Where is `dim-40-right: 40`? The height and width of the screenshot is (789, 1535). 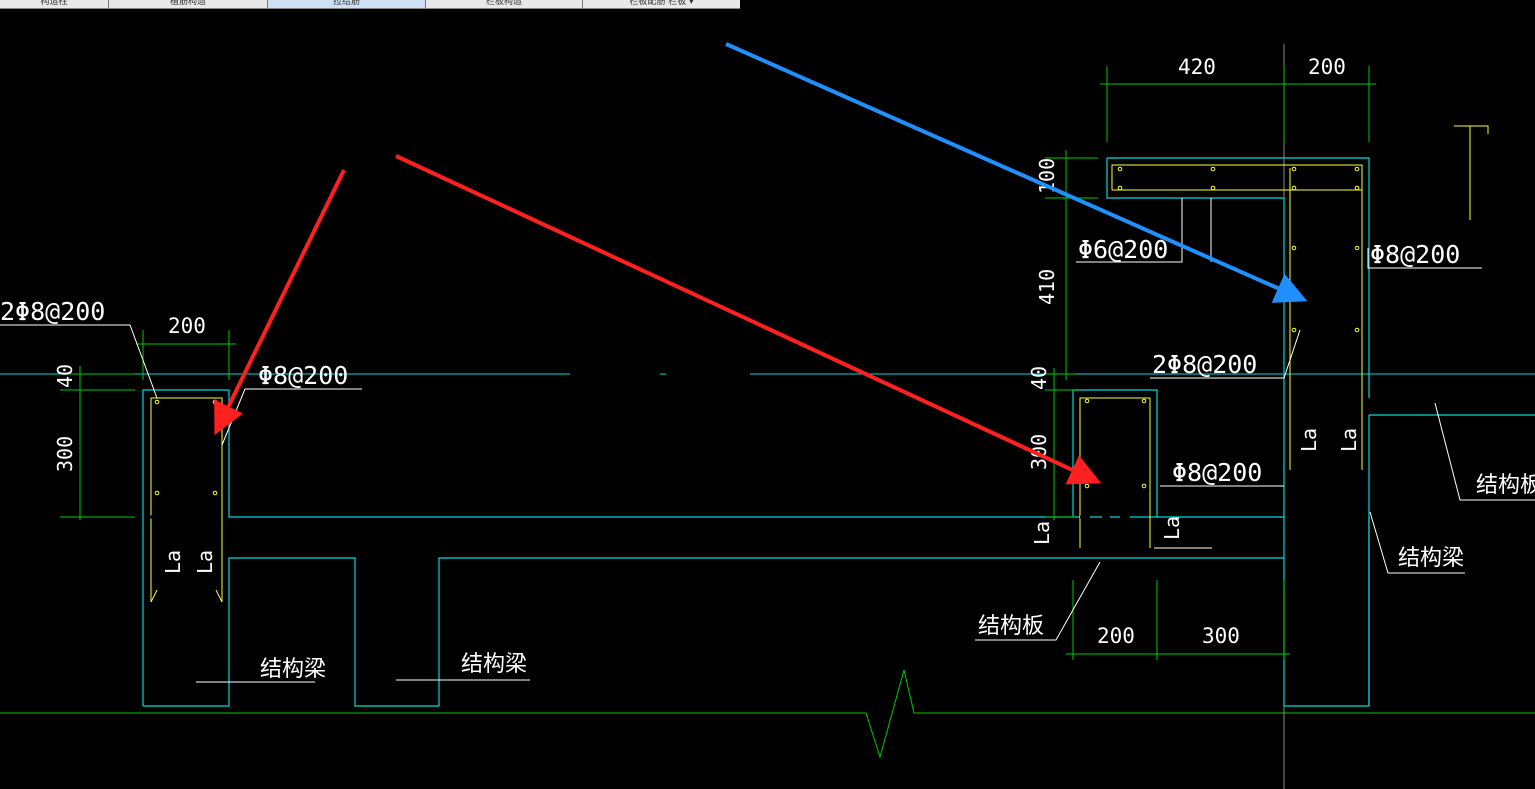 dim-40-right: 40 is located at coordinates (1039, 378).